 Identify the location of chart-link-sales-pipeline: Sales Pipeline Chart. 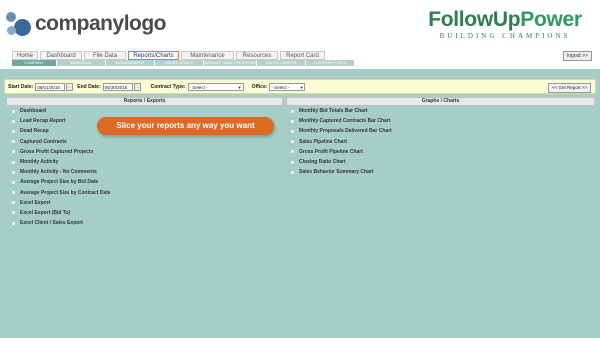
(341, 142).